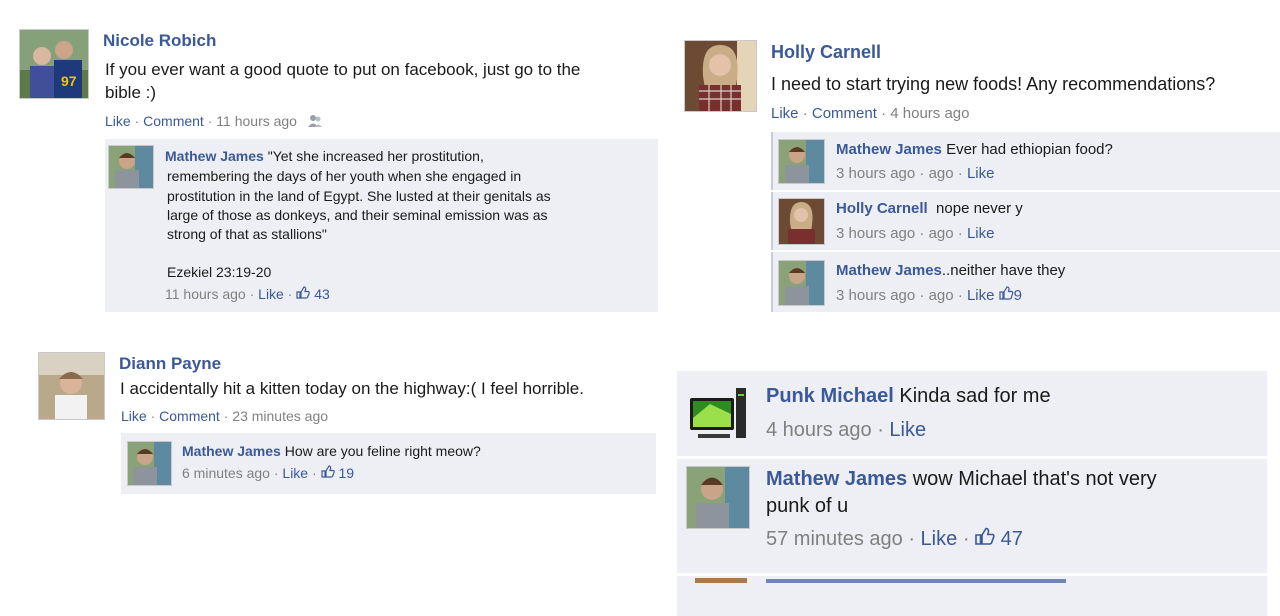 The height and width of the screenshot is (616, 1280). I want to click on post2-reply-text: ..neither have they, so click(1003, 270).